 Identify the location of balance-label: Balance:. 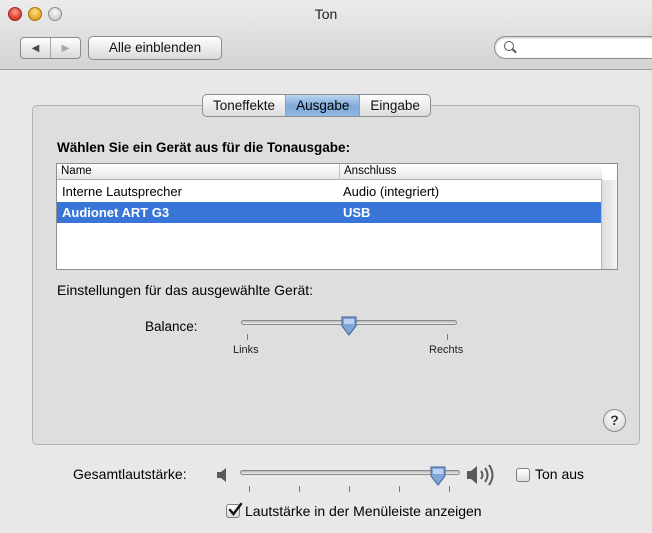
(171, 326).